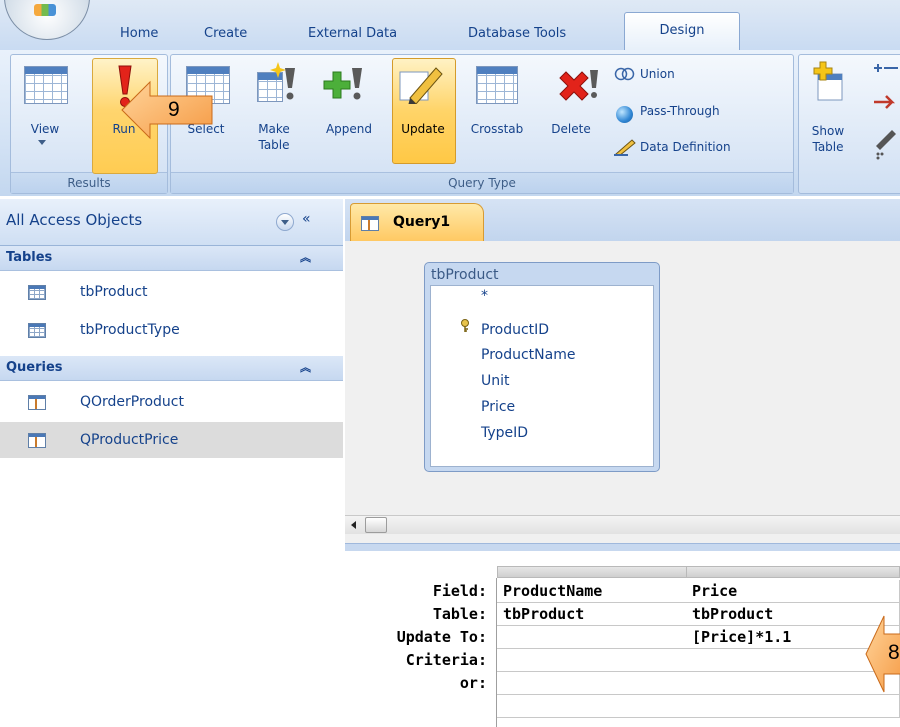  What do you see at coordinates (828, 147) in the screenshot?
I see `show-table-button-line2: Table` at bounding box center [828, 147].